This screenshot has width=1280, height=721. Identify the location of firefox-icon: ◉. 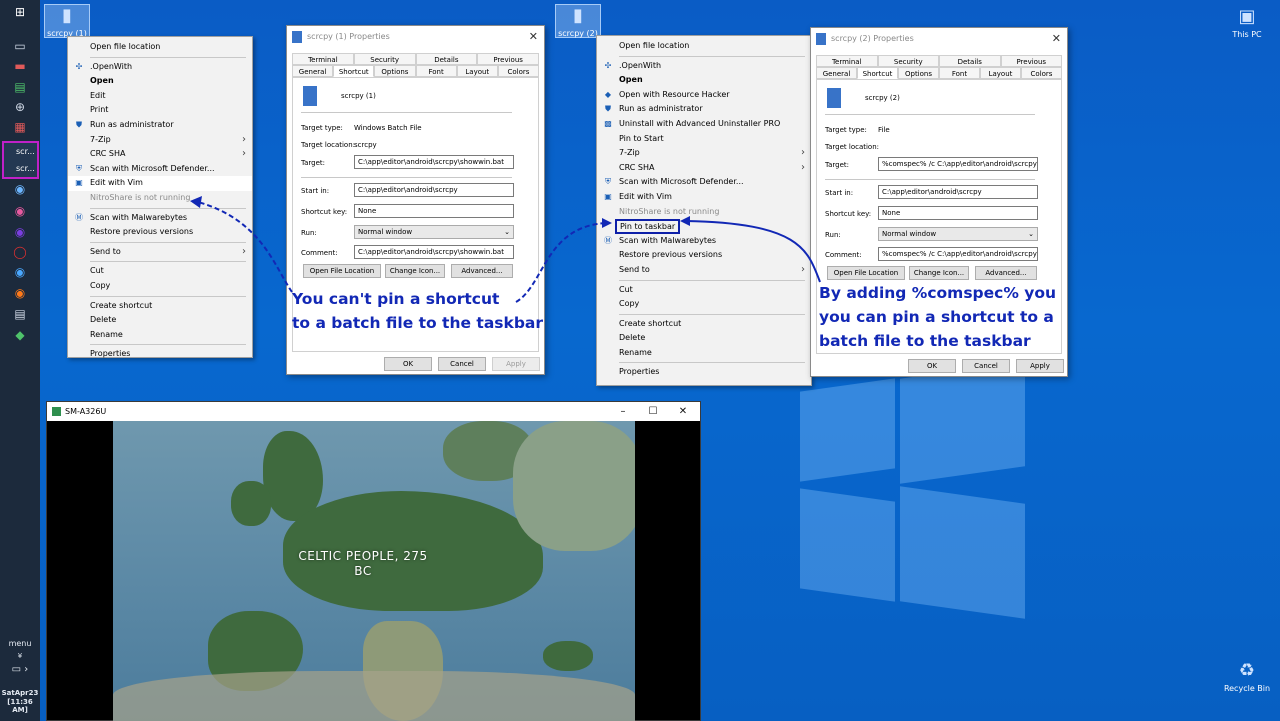
(20, 293).